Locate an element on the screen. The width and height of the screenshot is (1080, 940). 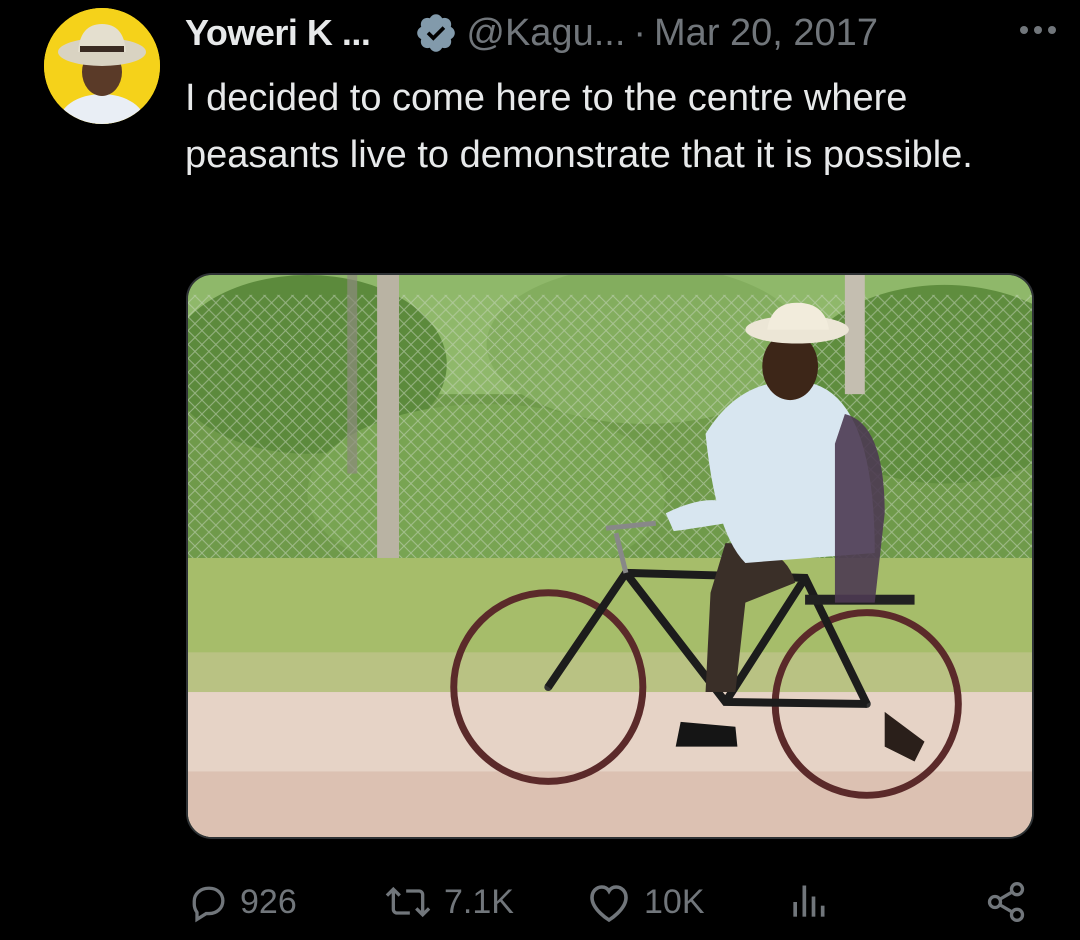
retweet-count: 7.1K is located at coordinates (479, 901).